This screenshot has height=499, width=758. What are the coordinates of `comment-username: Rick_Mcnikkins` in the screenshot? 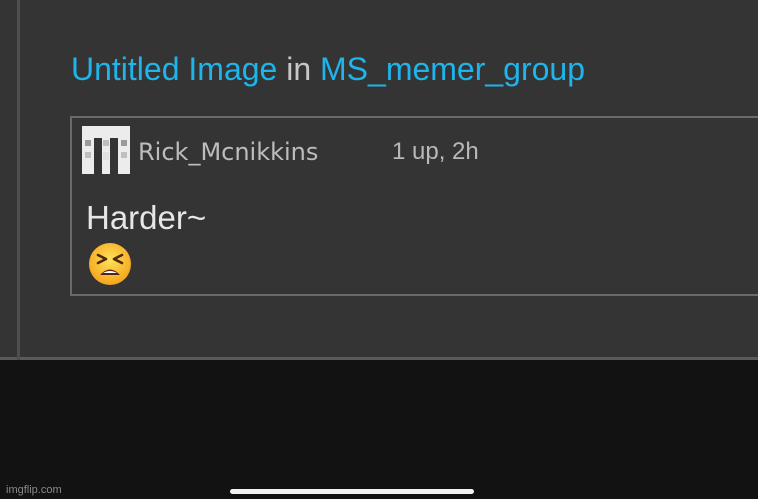 It's located at (228, 152).